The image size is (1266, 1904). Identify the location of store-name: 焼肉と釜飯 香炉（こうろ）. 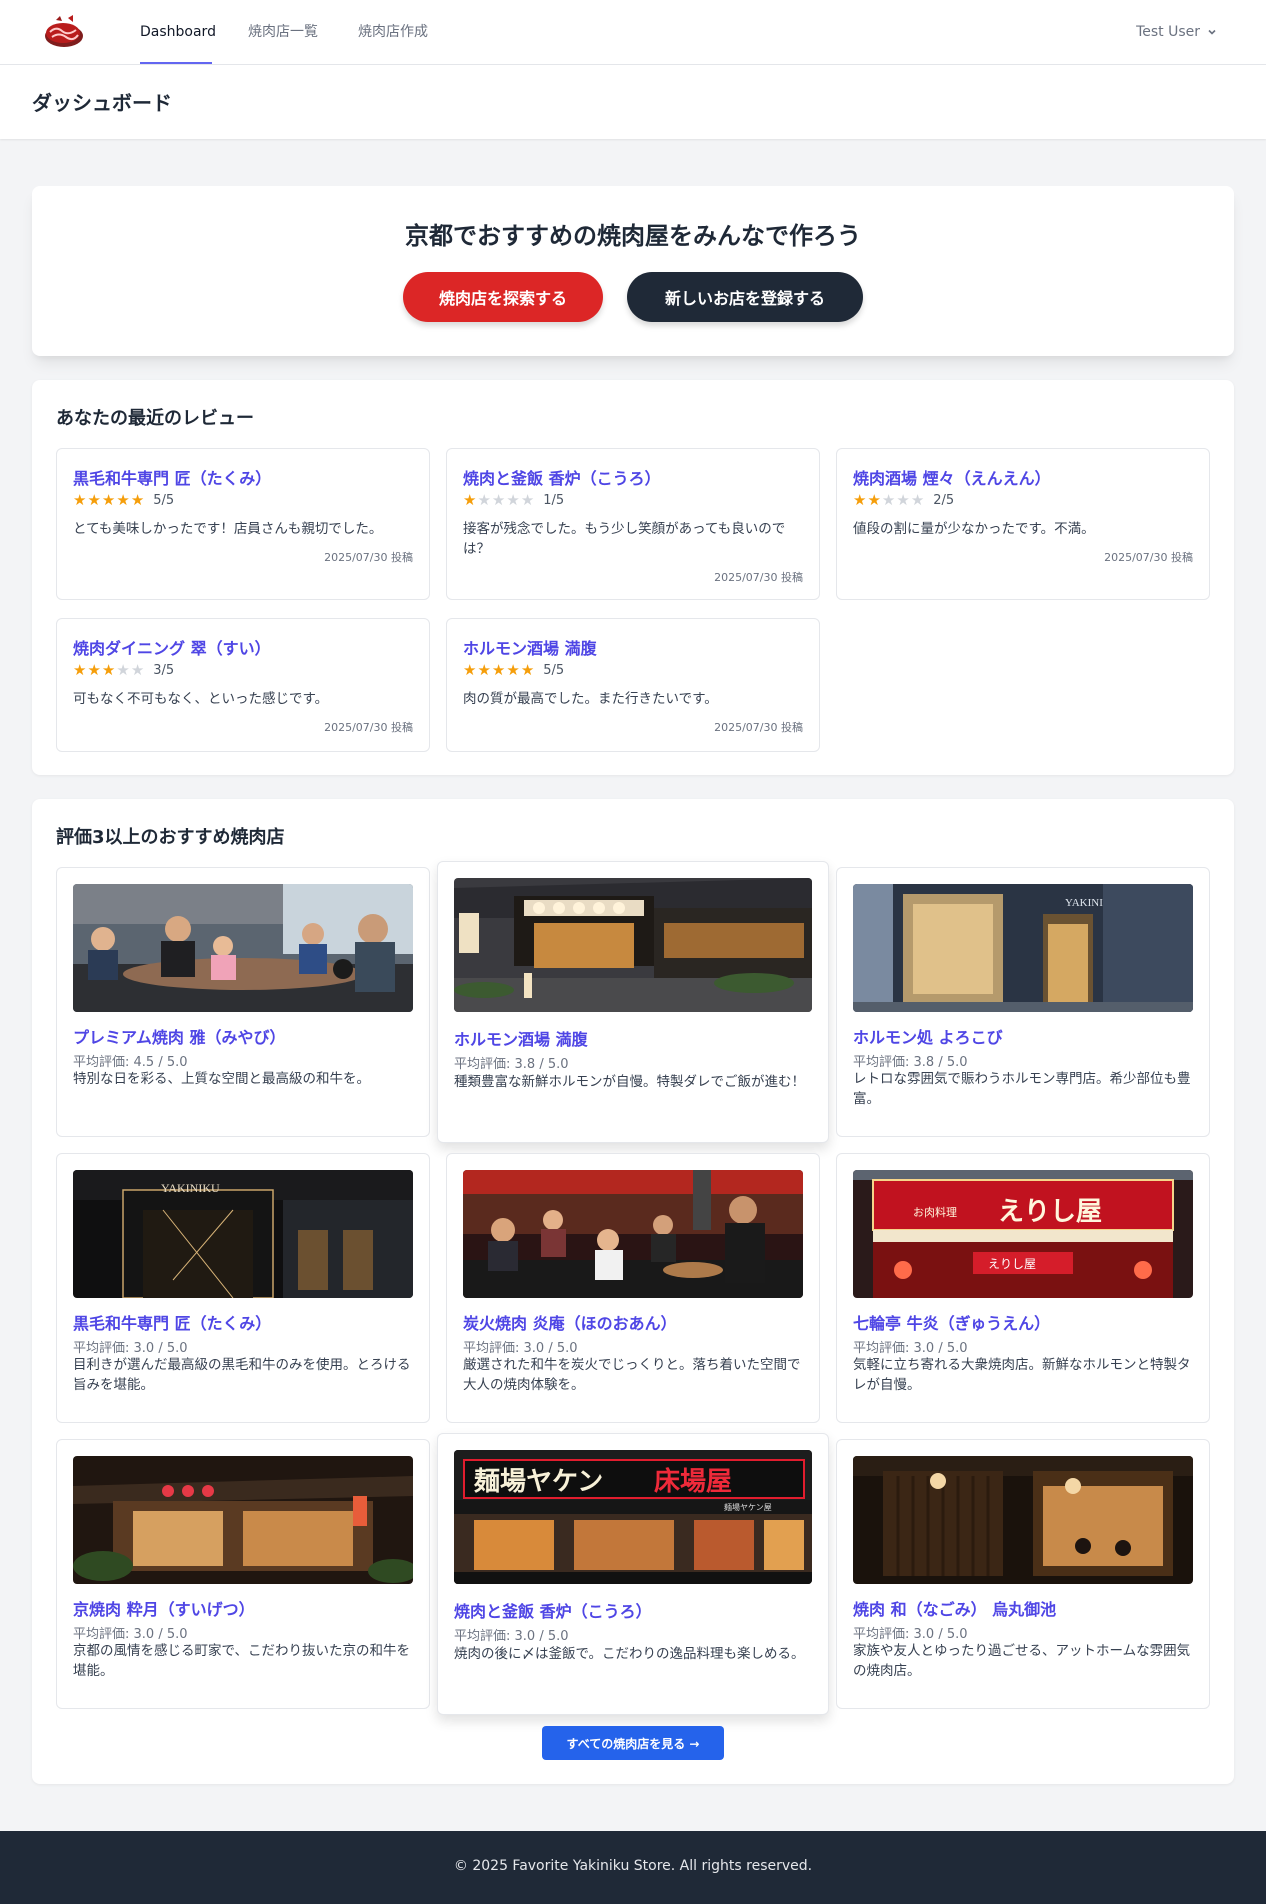
(553, 1610).